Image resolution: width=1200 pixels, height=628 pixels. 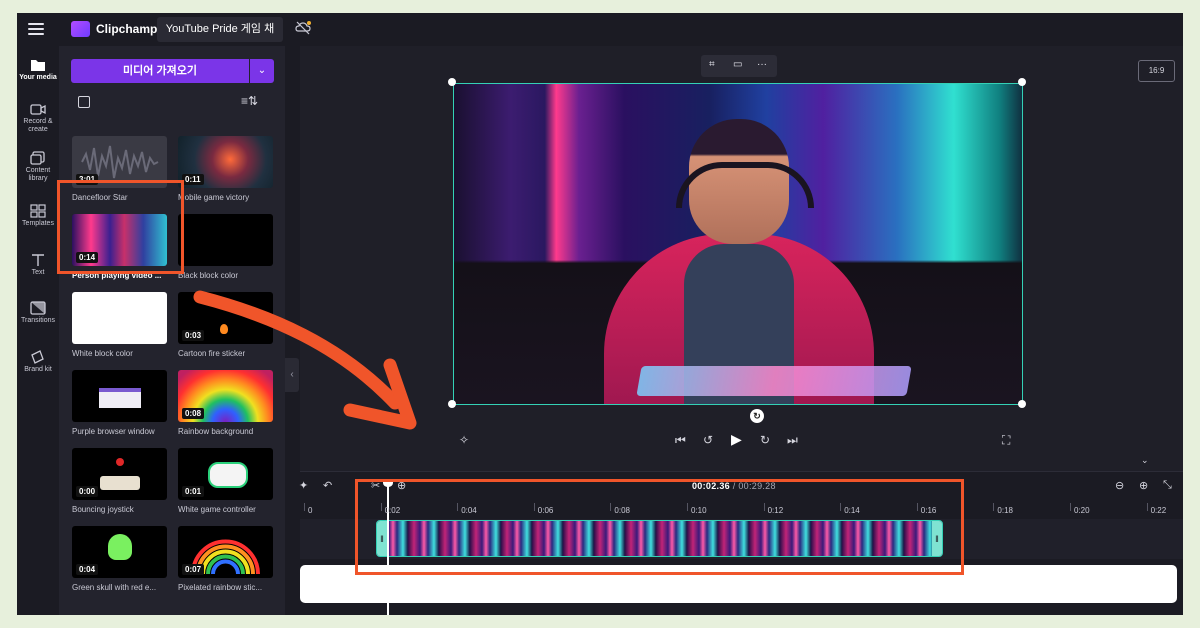 What do you see at coordinates (1167, 485) in the screenshot?
I see `fit-timeline-icon: ⤡` at bounding box center [1167, 485].